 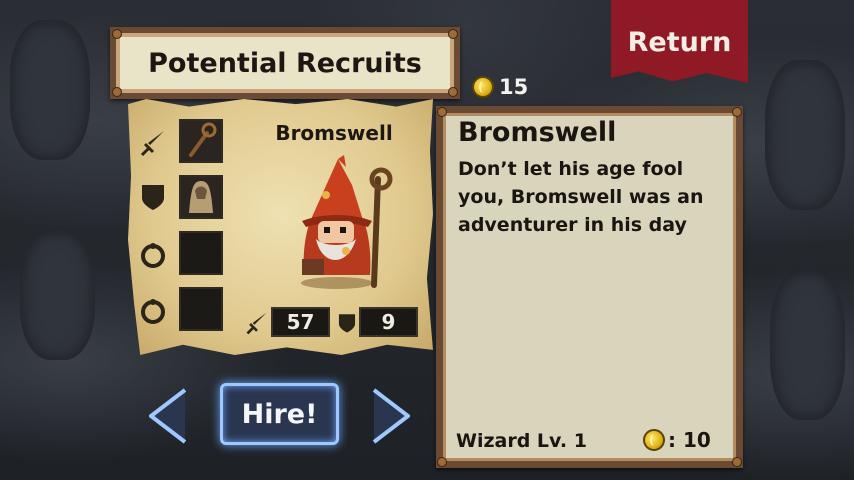 I want to click on cost-value: : 10, so click(x=689, y=440).